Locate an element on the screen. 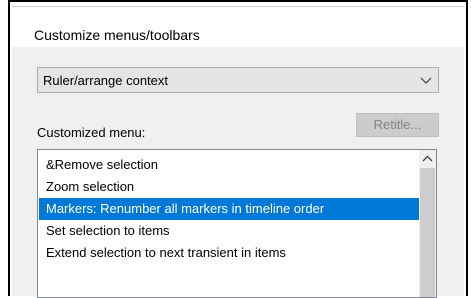 The image size is (471, 298). context-dropdown: Ruler/arrange context is located at coordinates (238, 80).